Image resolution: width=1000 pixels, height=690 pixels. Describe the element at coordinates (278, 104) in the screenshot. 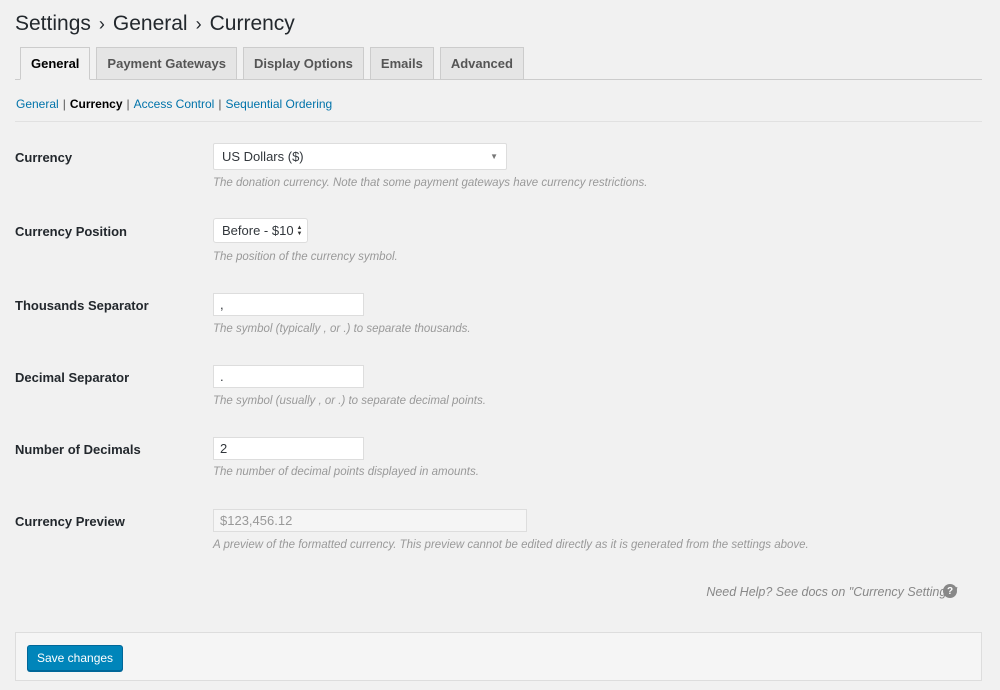

I see `subnav-sequential-ordering: Sequential Ordering` at that location.